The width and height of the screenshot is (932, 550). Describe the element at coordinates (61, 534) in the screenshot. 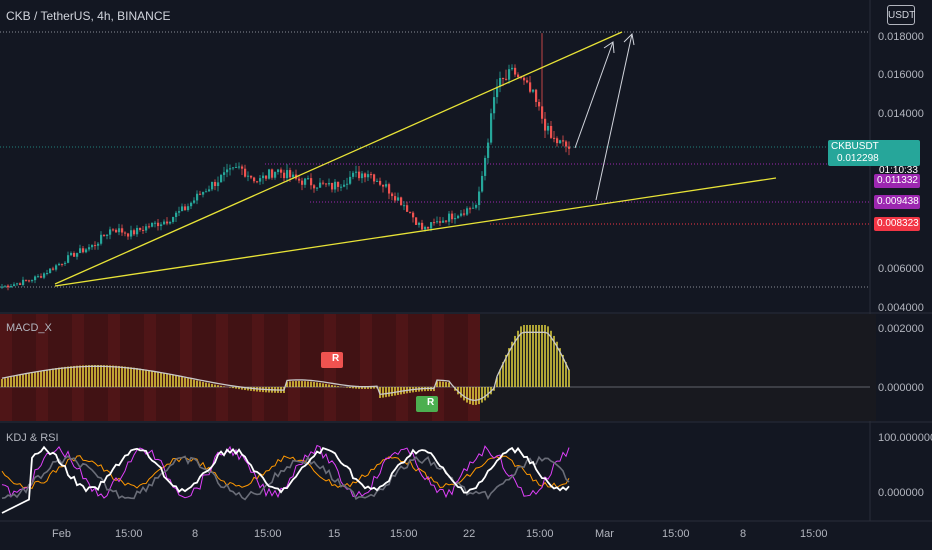

I see `time-tick: Feb` at that location.